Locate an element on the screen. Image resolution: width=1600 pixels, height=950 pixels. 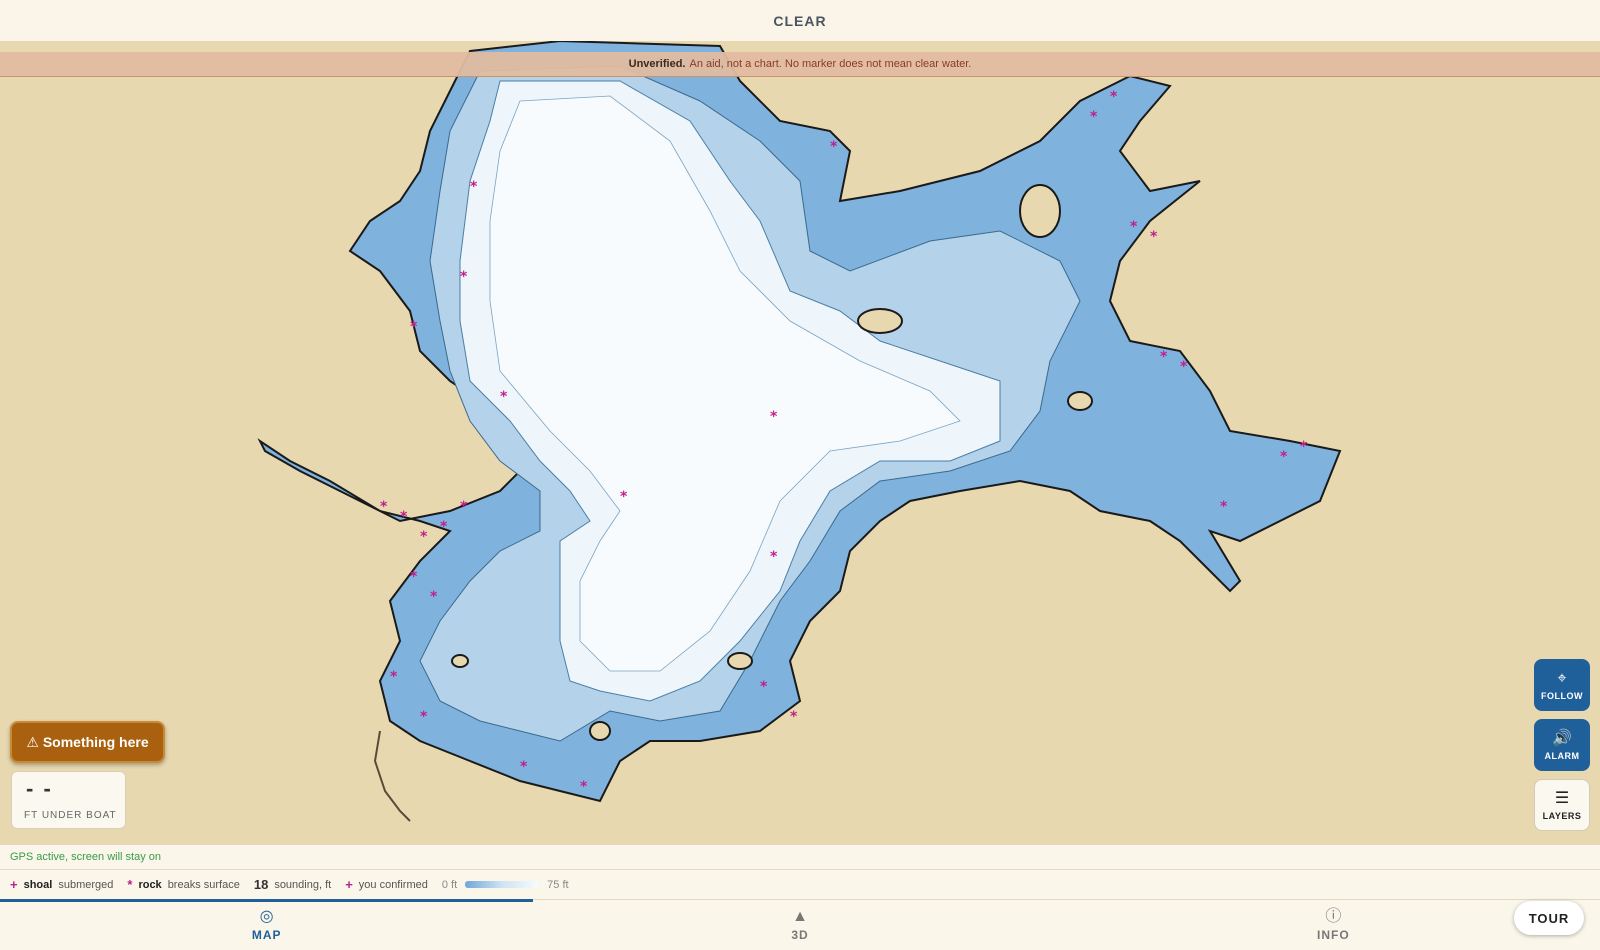
legend-sounding: 18 sounding, ft is located at coordinates (292, 884).